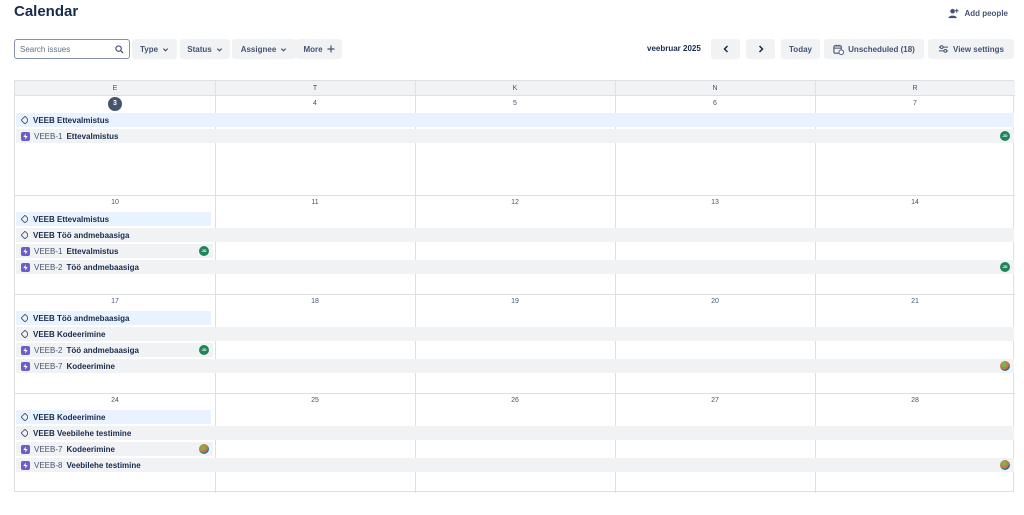  Describe the element at coordinates (264, 49) in the screenshot. I see `assignee-filter-button: Assignee` at that location.